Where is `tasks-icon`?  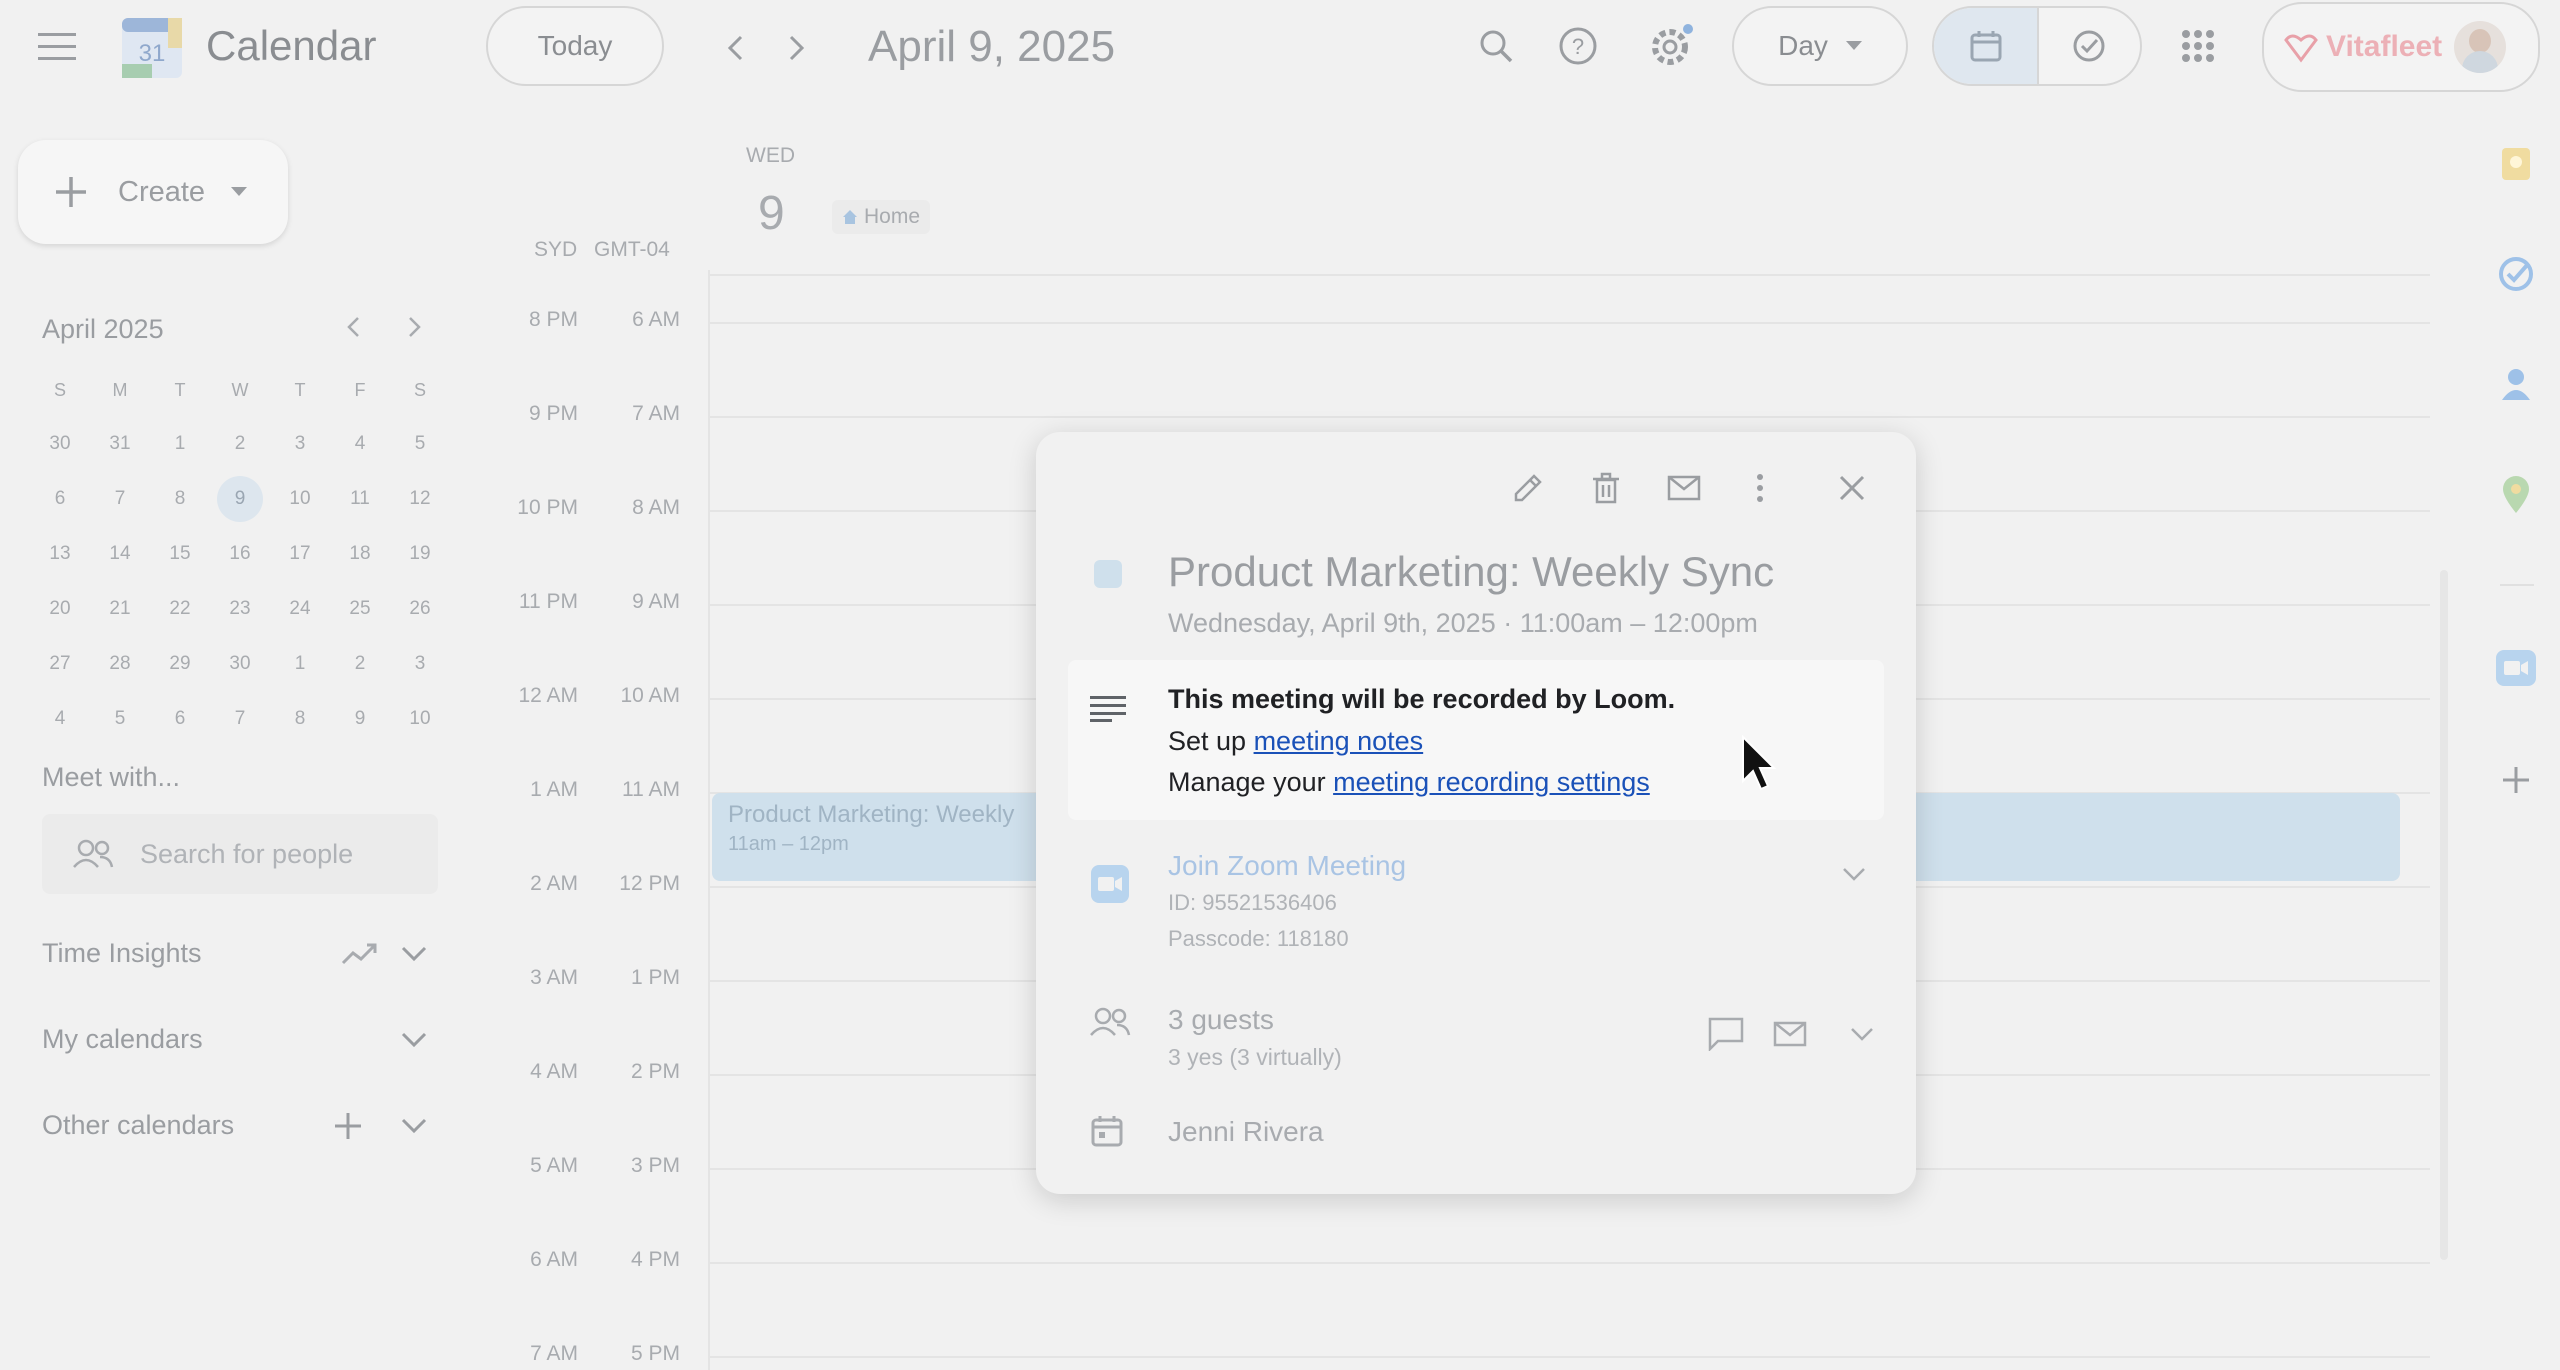 tasks-icon is located at coordinates (2516, 274).